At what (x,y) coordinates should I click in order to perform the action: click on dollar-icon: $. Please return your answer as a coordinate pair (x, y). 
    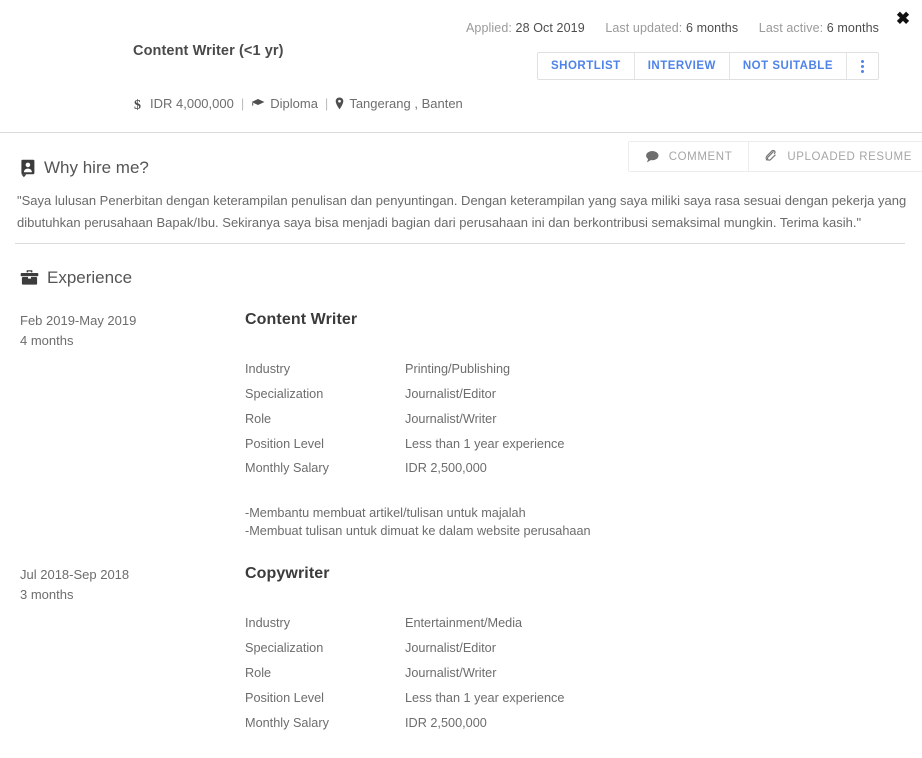
    Looking at the image, I should click on (139, 104).